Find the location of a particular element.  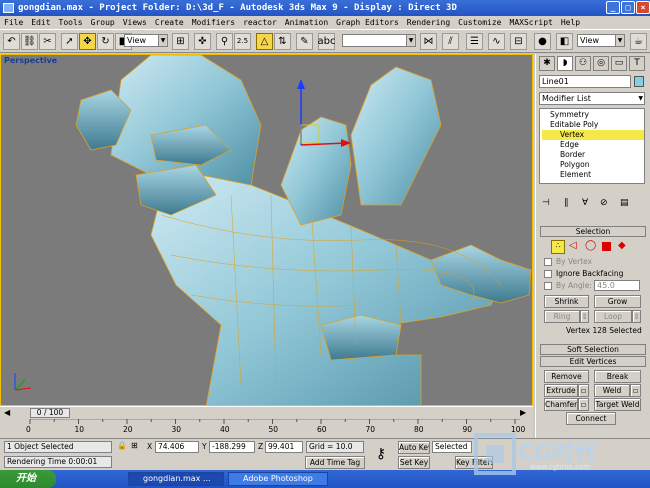

pivot-center-icon: ⊞ is located at coordinates (180, 41).